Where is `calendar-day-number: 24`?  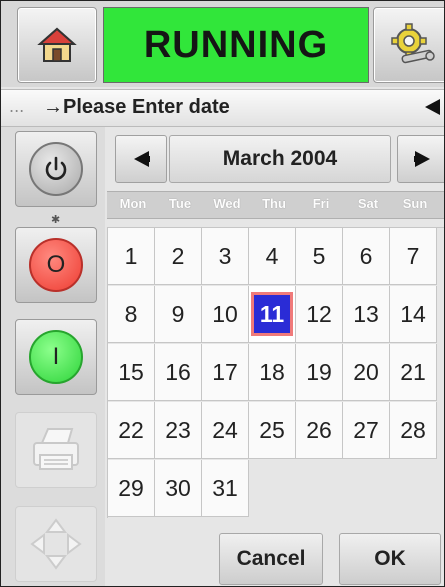 calendar-day-number: 24 is located at coordinates (225, 429).